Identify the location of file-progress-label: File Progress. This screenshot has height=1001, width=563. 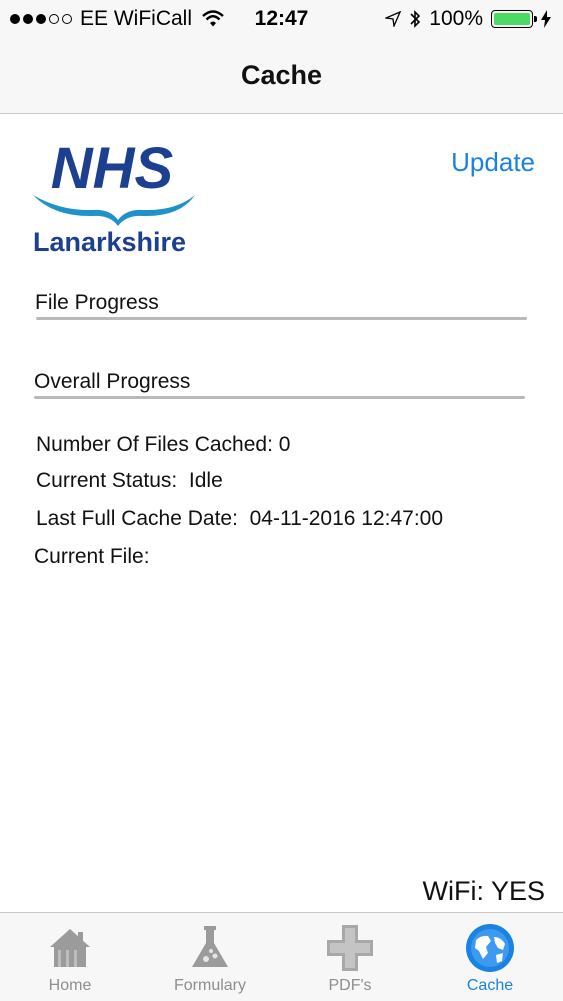
(97, 302).